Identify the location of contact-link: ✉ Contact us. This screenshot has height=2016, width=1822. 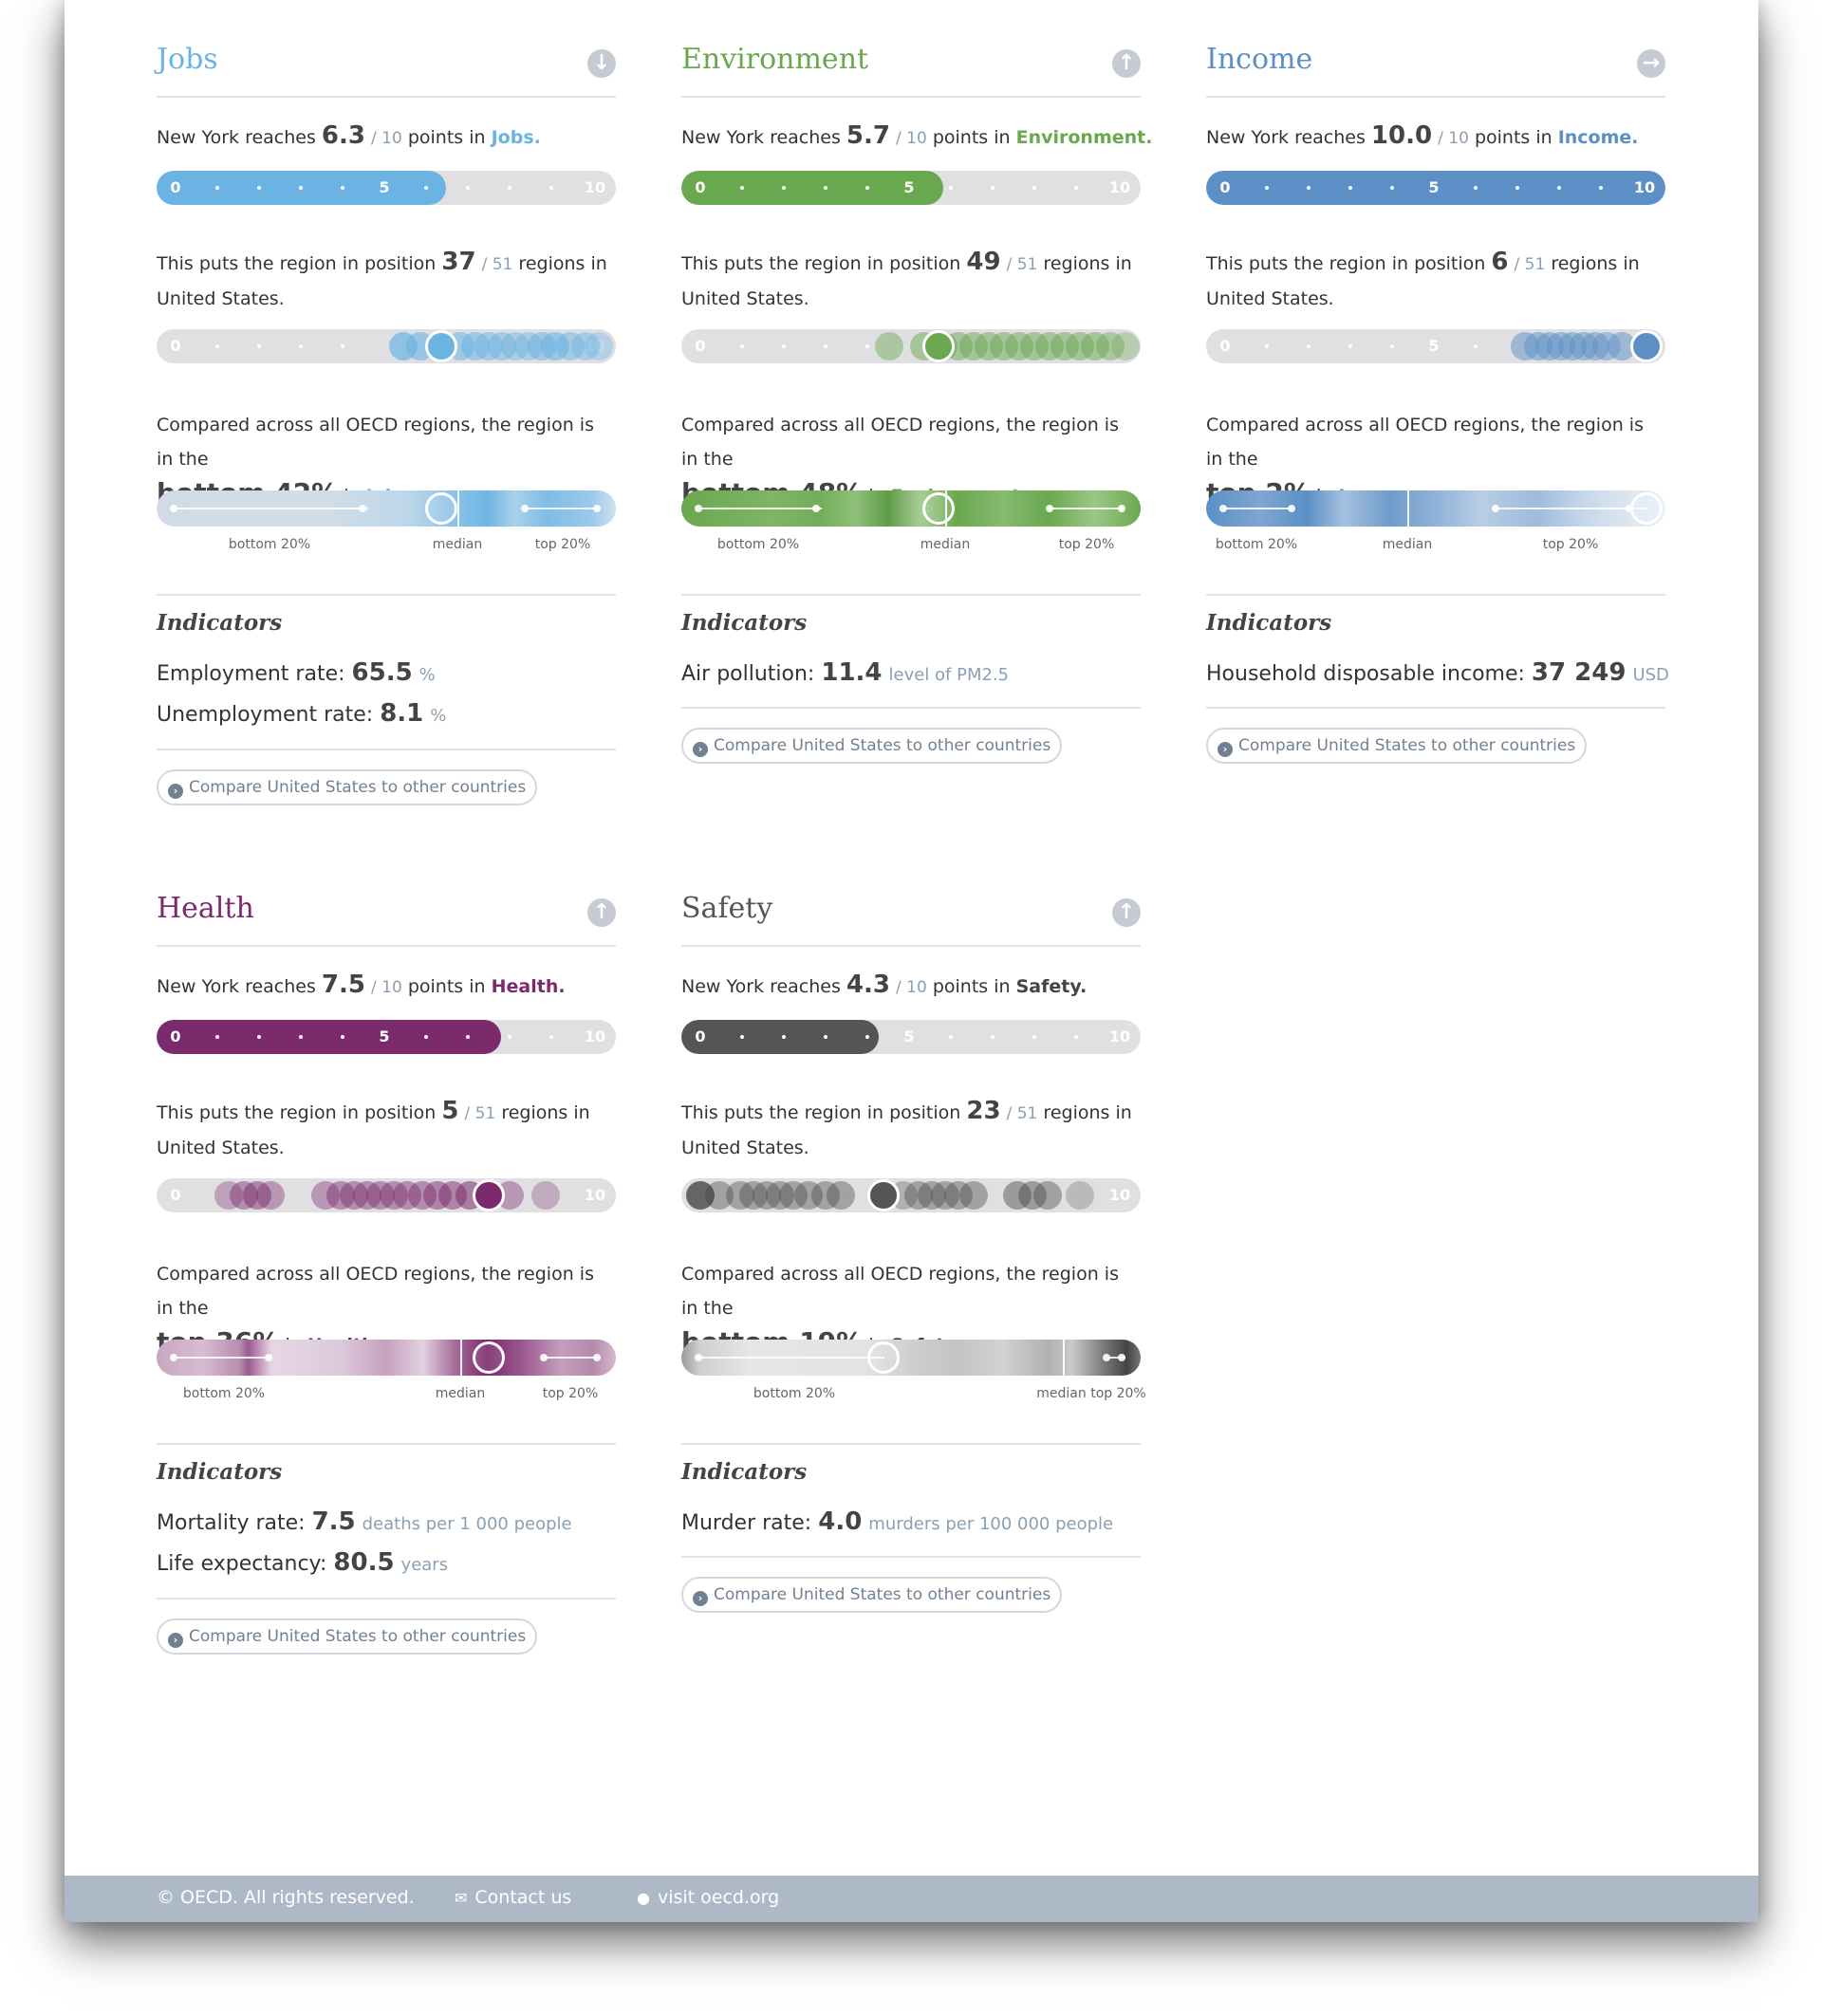
(513, 1897).